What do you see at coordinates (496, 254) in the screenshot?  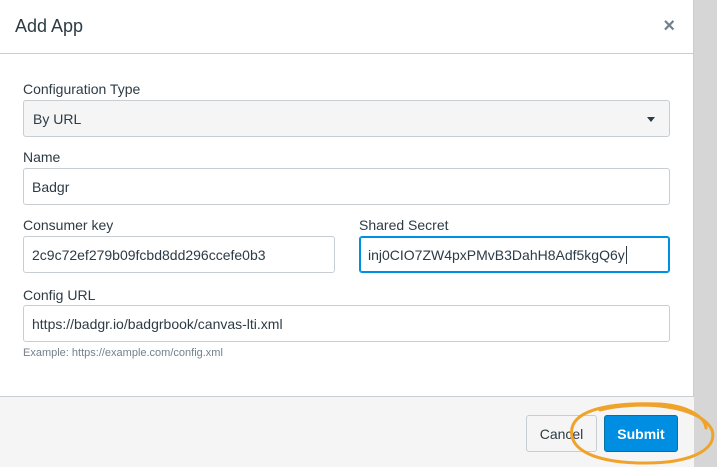 I see `shared-secret-value: inj0CIO7ZW4pxPMvB3DahH8Adf5kgQ6y` at bounding box center [496, 254].